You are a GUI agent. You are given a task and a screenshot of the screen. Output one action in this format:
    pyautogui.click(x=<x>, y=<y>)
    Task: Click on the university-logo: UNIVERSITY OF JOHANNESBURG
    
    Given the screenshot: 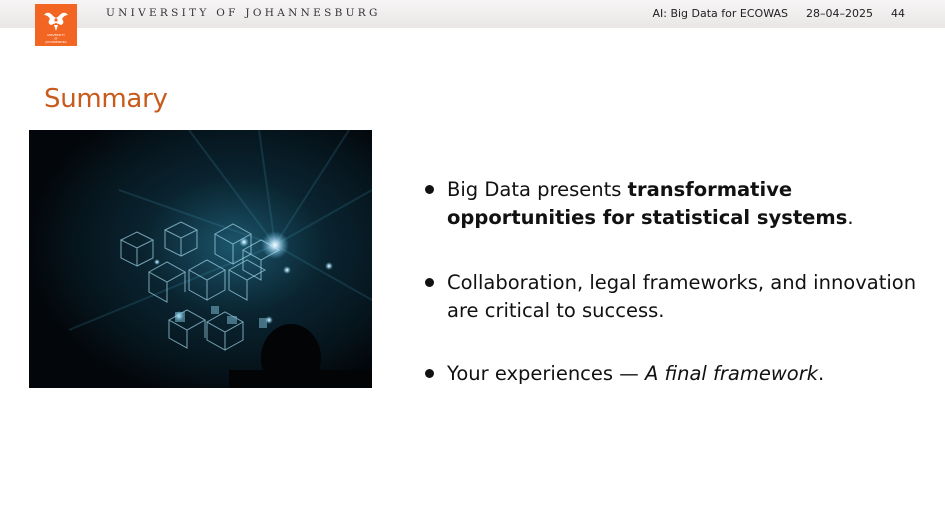 What is the action you would take?
    pyautogui.click(x=56, y=25)
    